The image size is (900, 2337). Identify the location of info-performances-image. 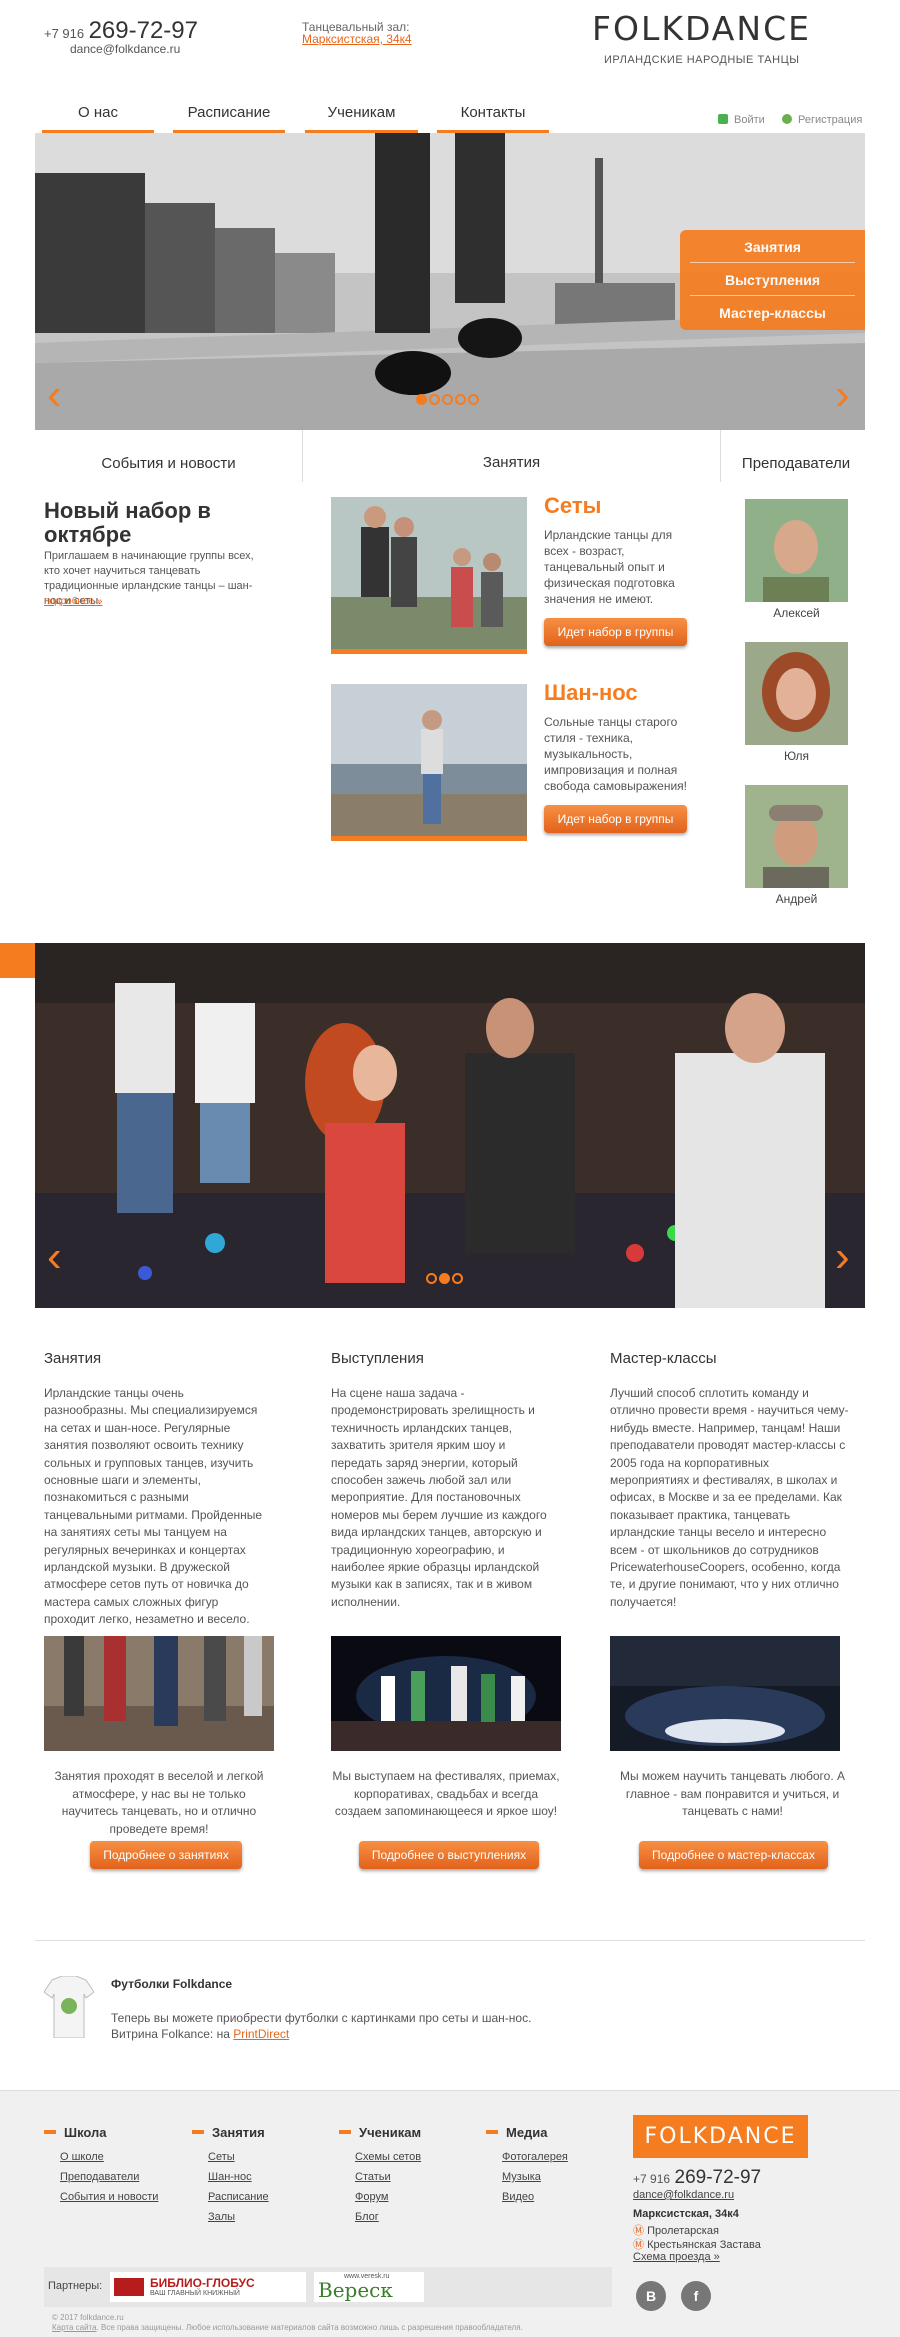
(446, 1693).